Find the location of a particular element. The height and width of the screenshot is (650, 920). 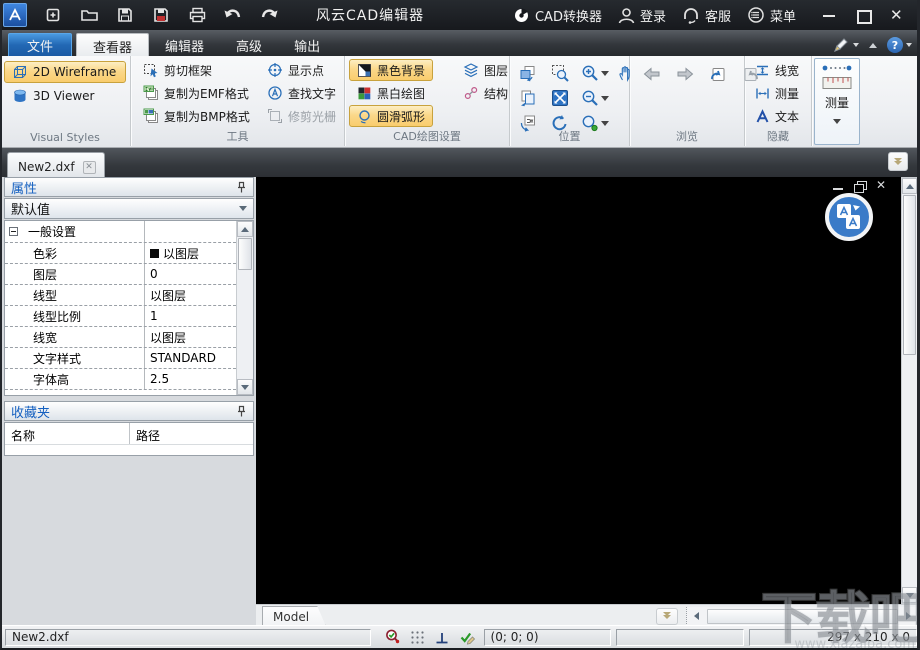

tab-viewer: 查看器 is located at coordinates (113, 44).